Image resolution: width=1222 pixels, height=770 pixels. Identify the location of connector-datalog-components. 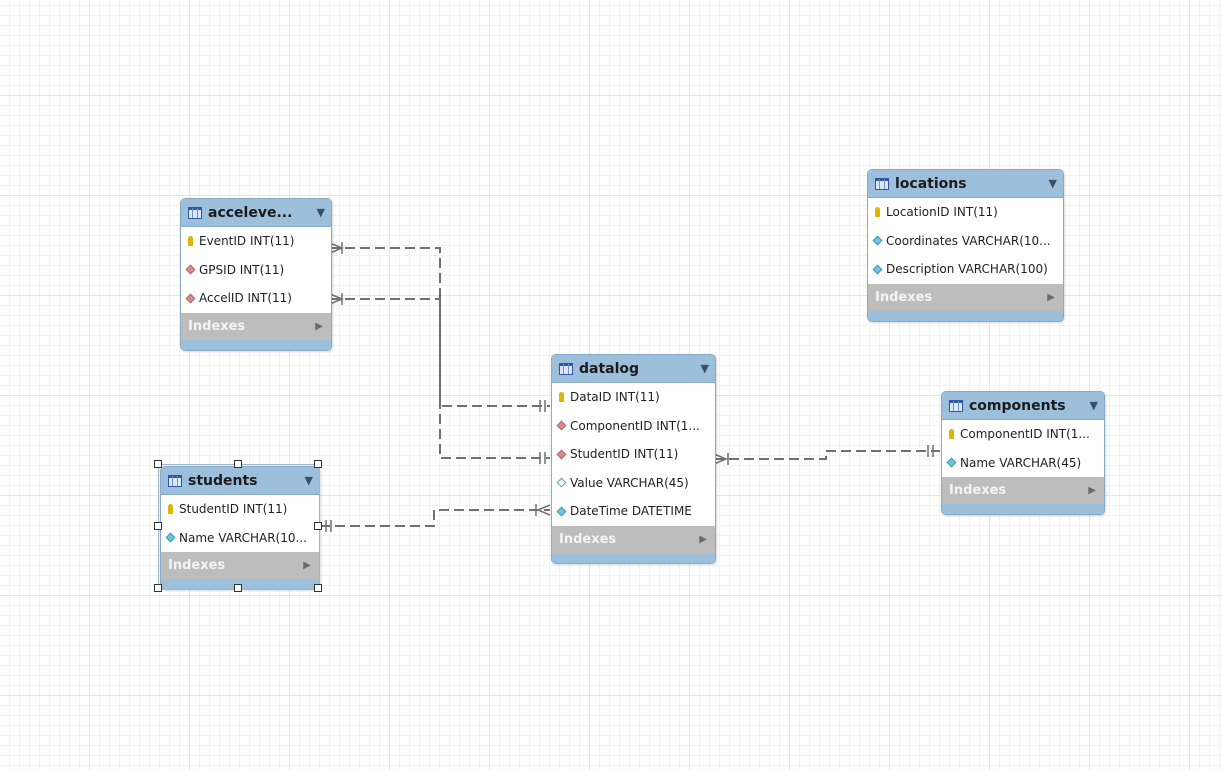
(827, 455).